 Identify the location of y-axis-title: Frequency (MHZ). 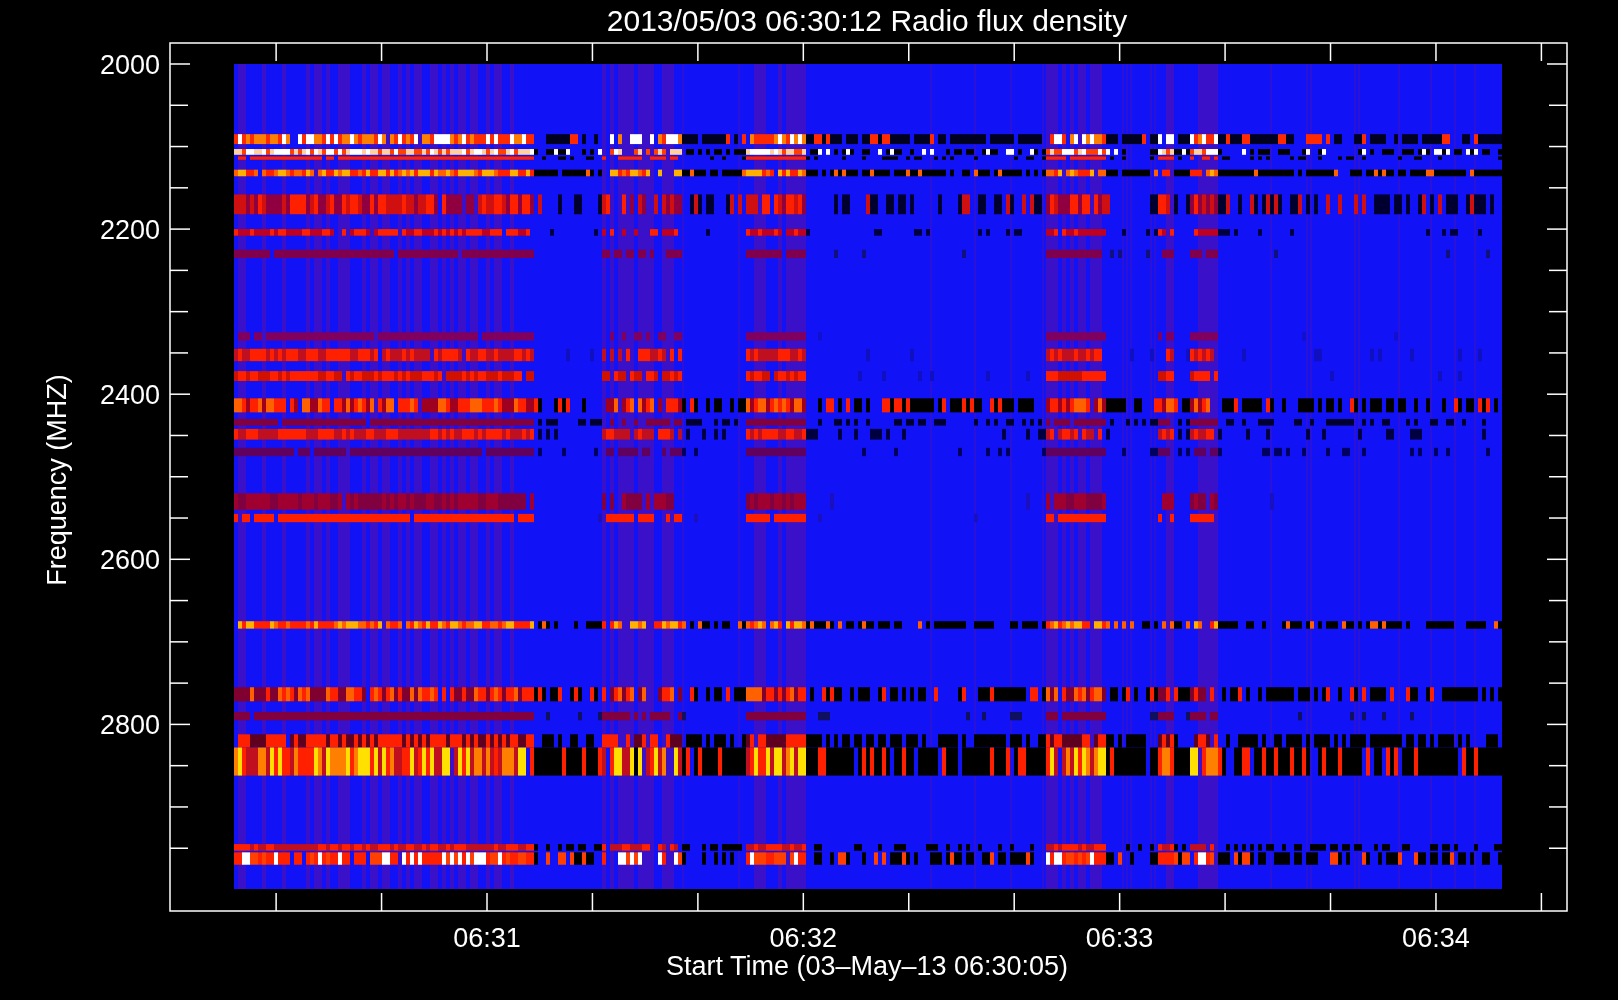
(57, 480).